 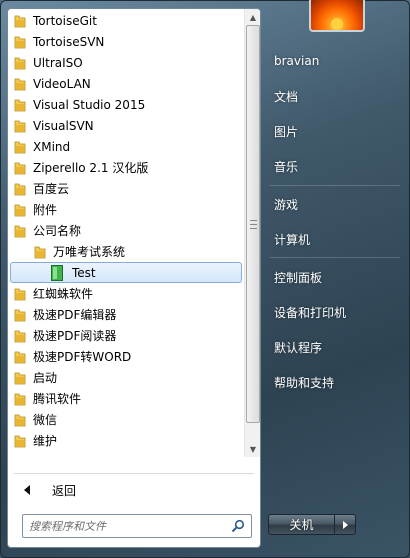 I want to click on program-item: VisualSVN, so click(x=126, y=125).